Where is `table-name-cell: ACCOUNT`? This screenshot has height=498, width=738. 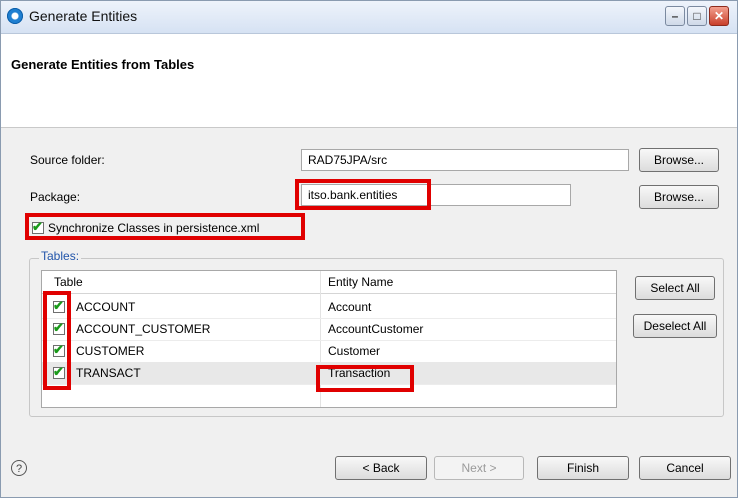
table-name-cell: ACCOUNT is located at coordinates (106, 307).